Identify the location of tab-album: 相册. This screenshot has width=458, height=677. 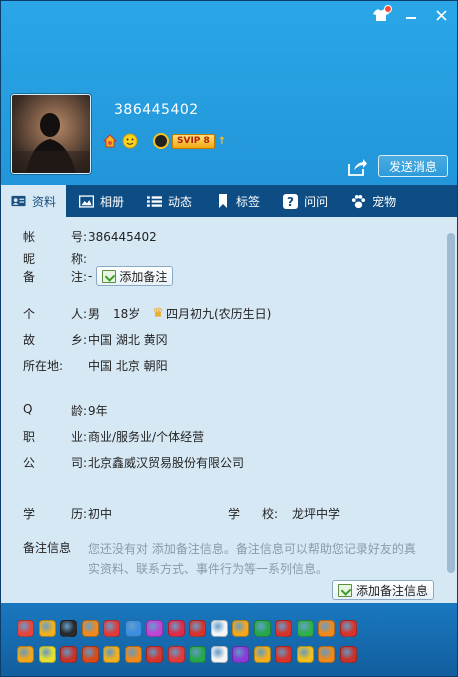
(101, 201).